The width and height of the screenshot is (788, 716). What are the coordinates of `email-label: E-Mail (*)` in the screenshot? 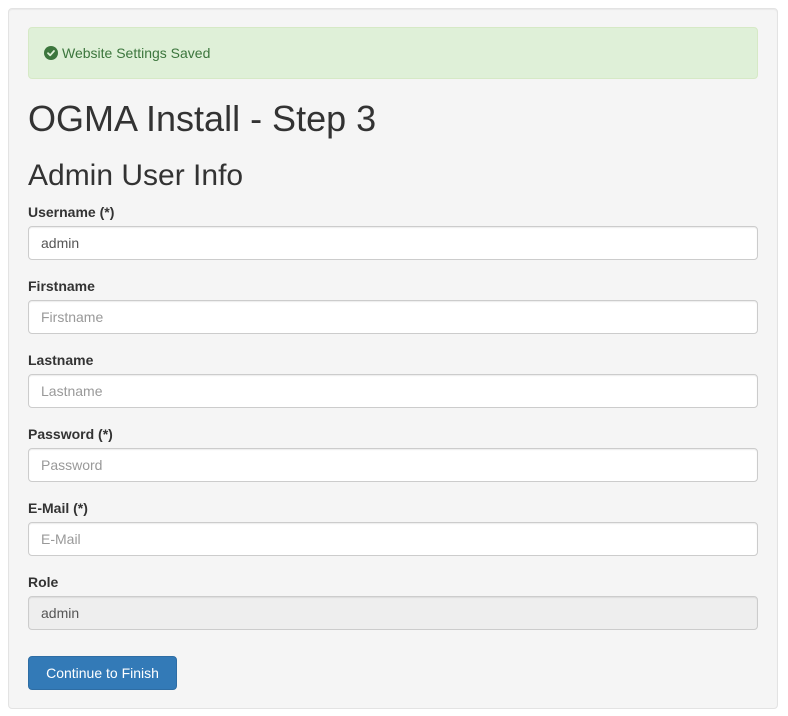 It's located at (58, 508).